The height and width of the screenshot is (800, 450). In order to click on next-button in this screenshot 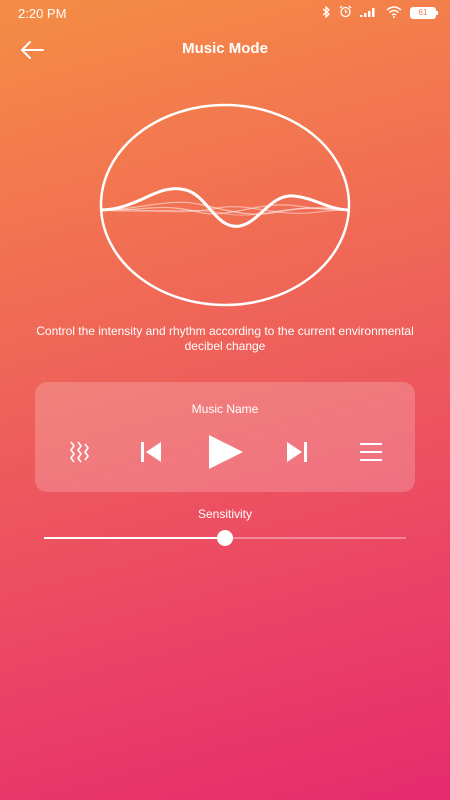, I will do `click(297, 454)`.